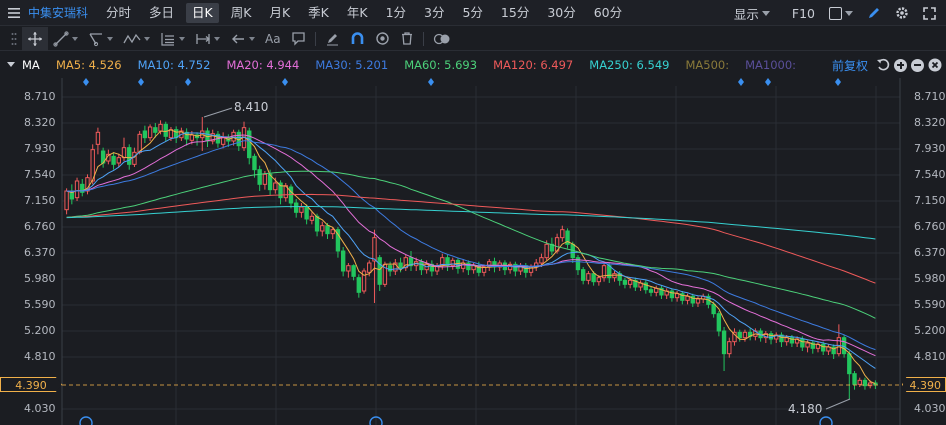  I want to click on layout-dropdown, so click(841, 13).